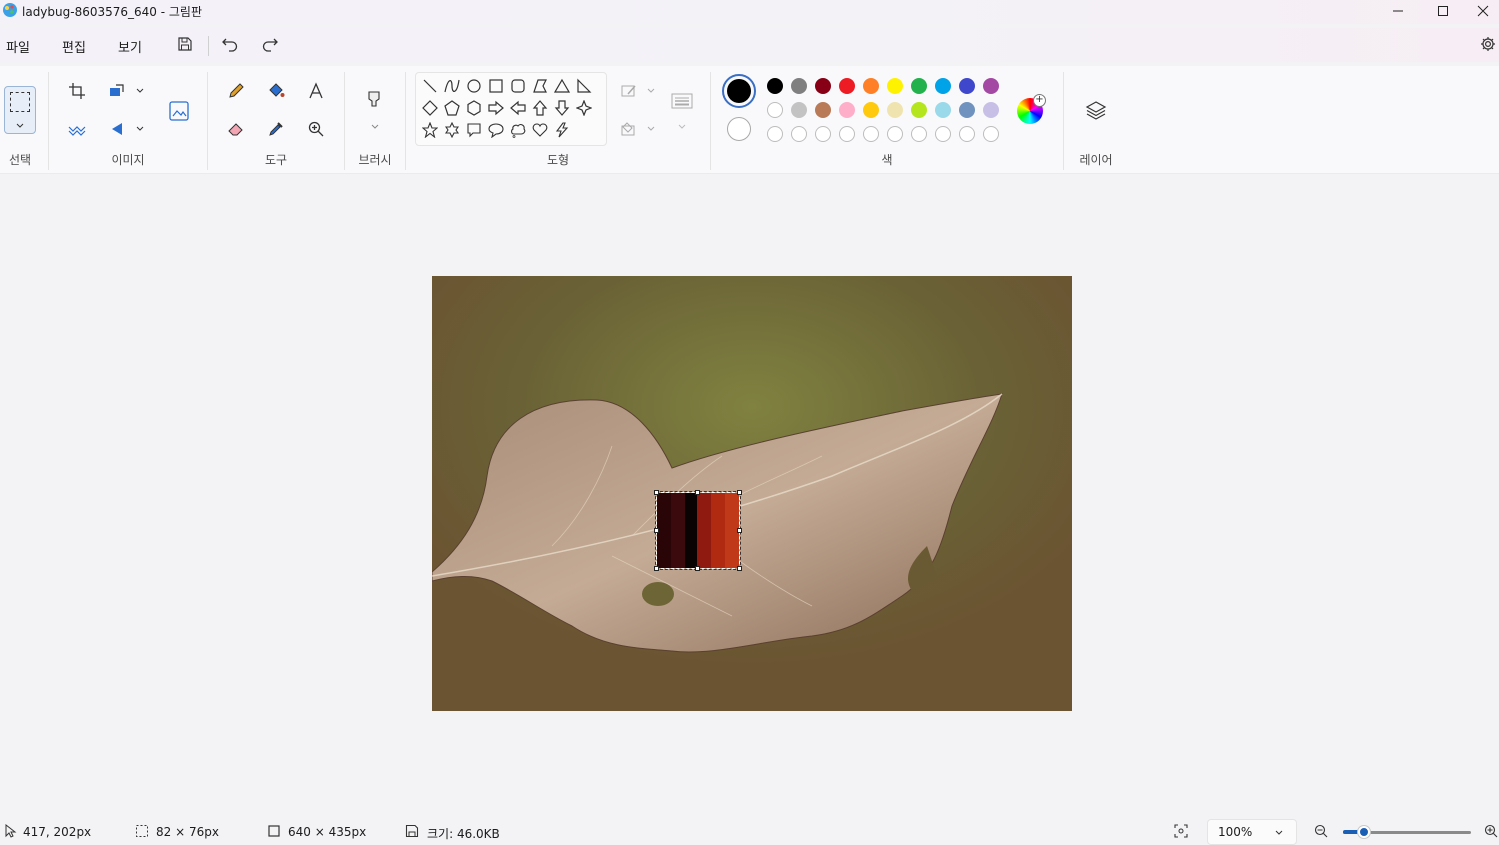 Image resolution: width=1499 pixels, height=845 pixels. What do you see at coordinates (18, 46) in the screenshot?
I see `menu-file: 파일` at bounding box center [18, 46].